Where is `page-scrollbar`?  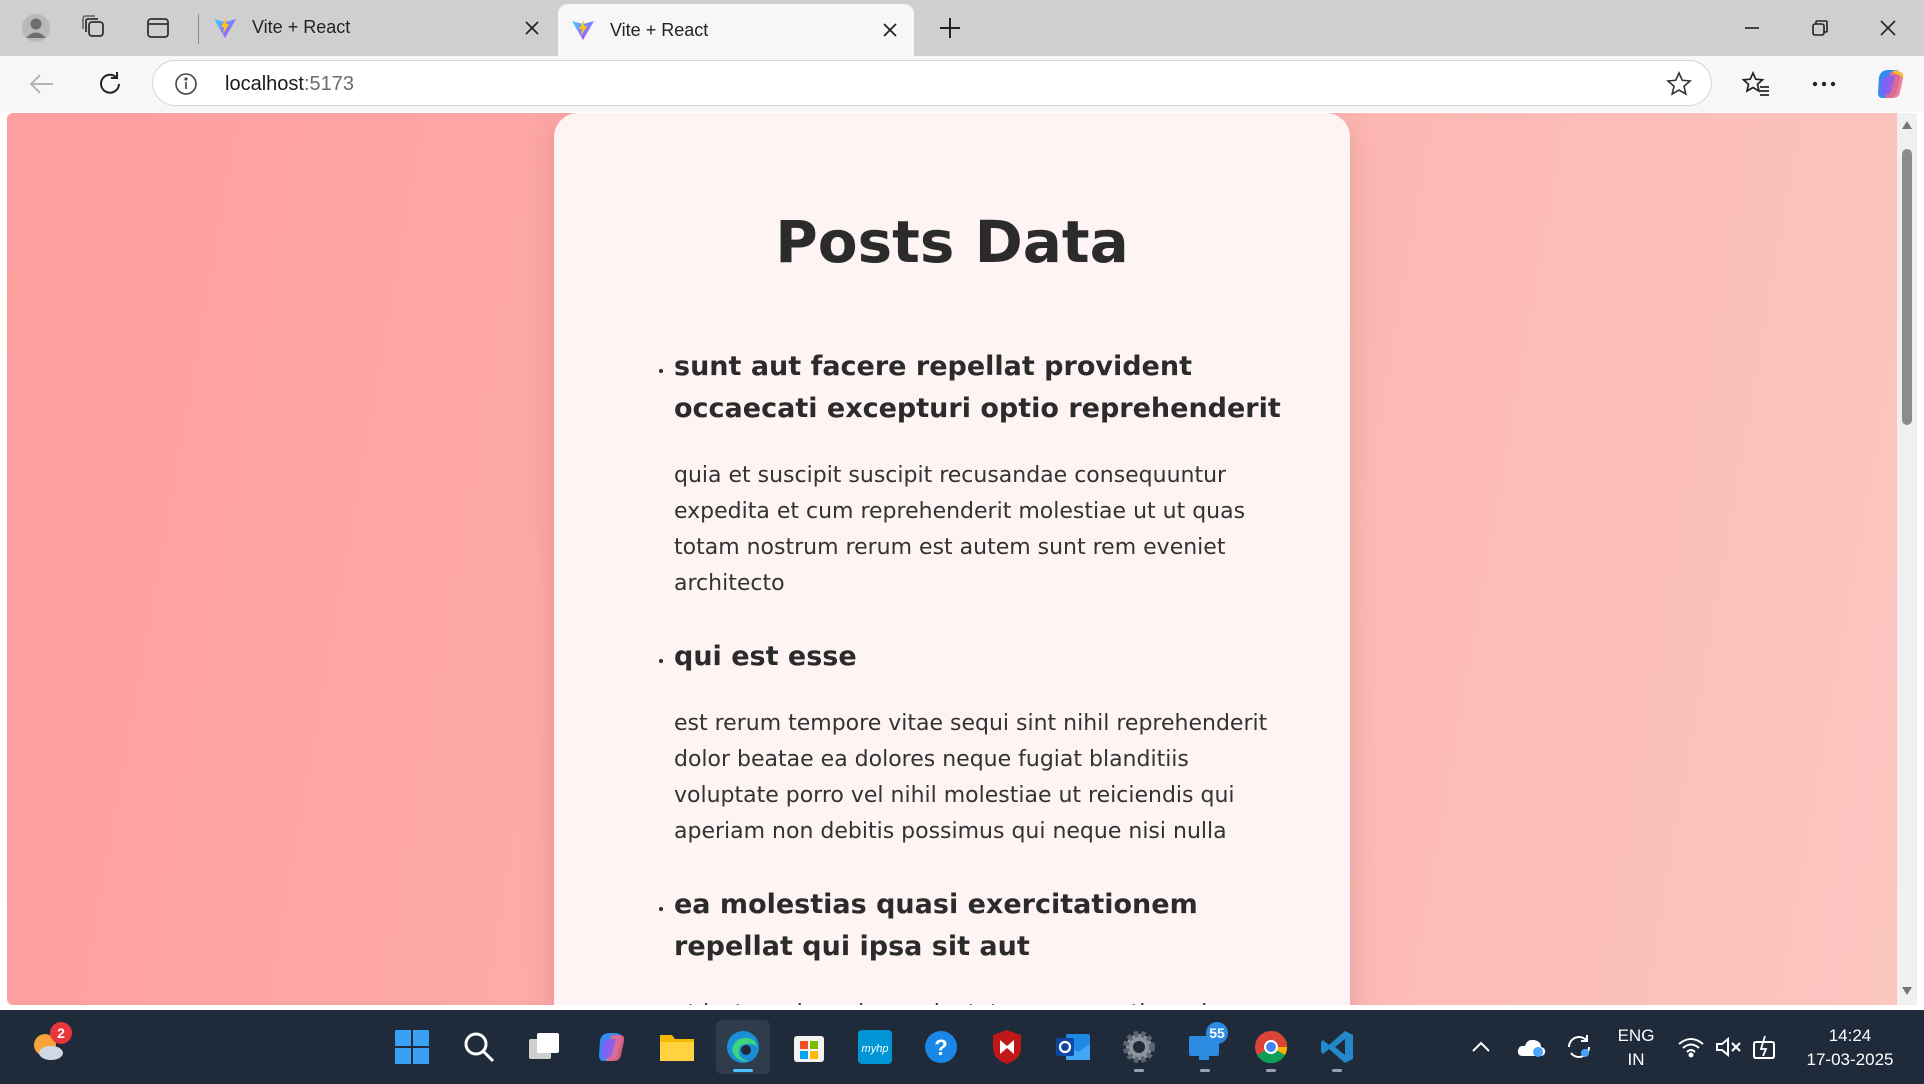
page-scrollbar is located at coordinates (1907, 559).